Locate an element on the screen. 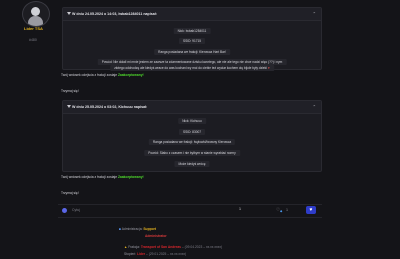  admin-title: Administrator is located at coordinates (156, 236).